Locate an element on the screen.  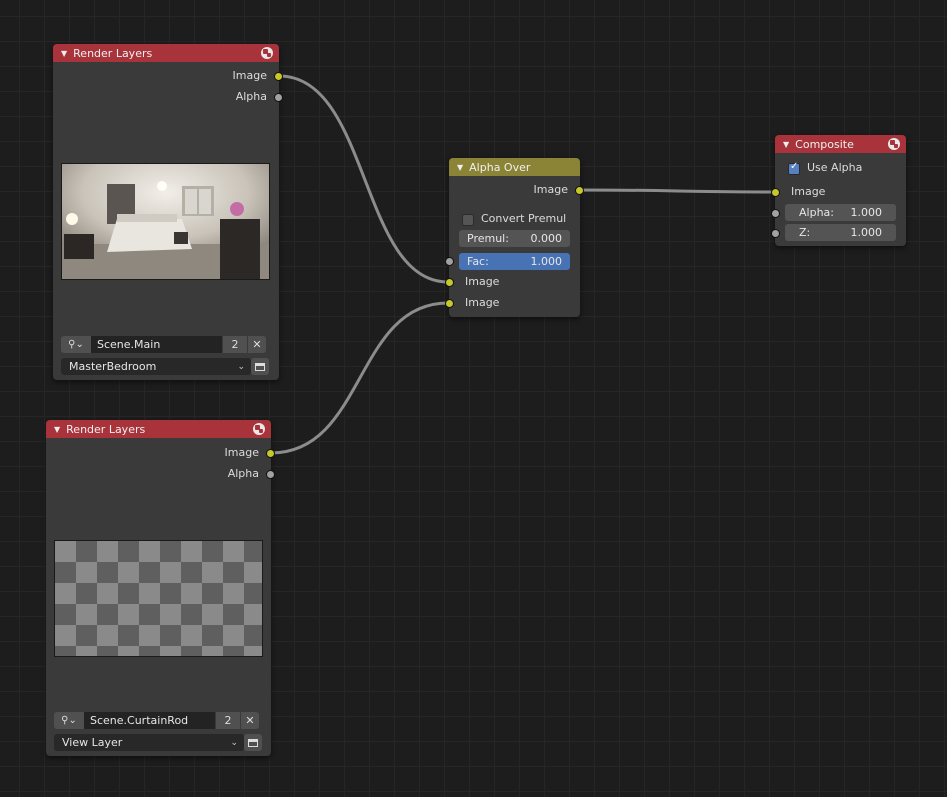
node-header: ▼ Alpha Over is located at coordinates (514, 167).